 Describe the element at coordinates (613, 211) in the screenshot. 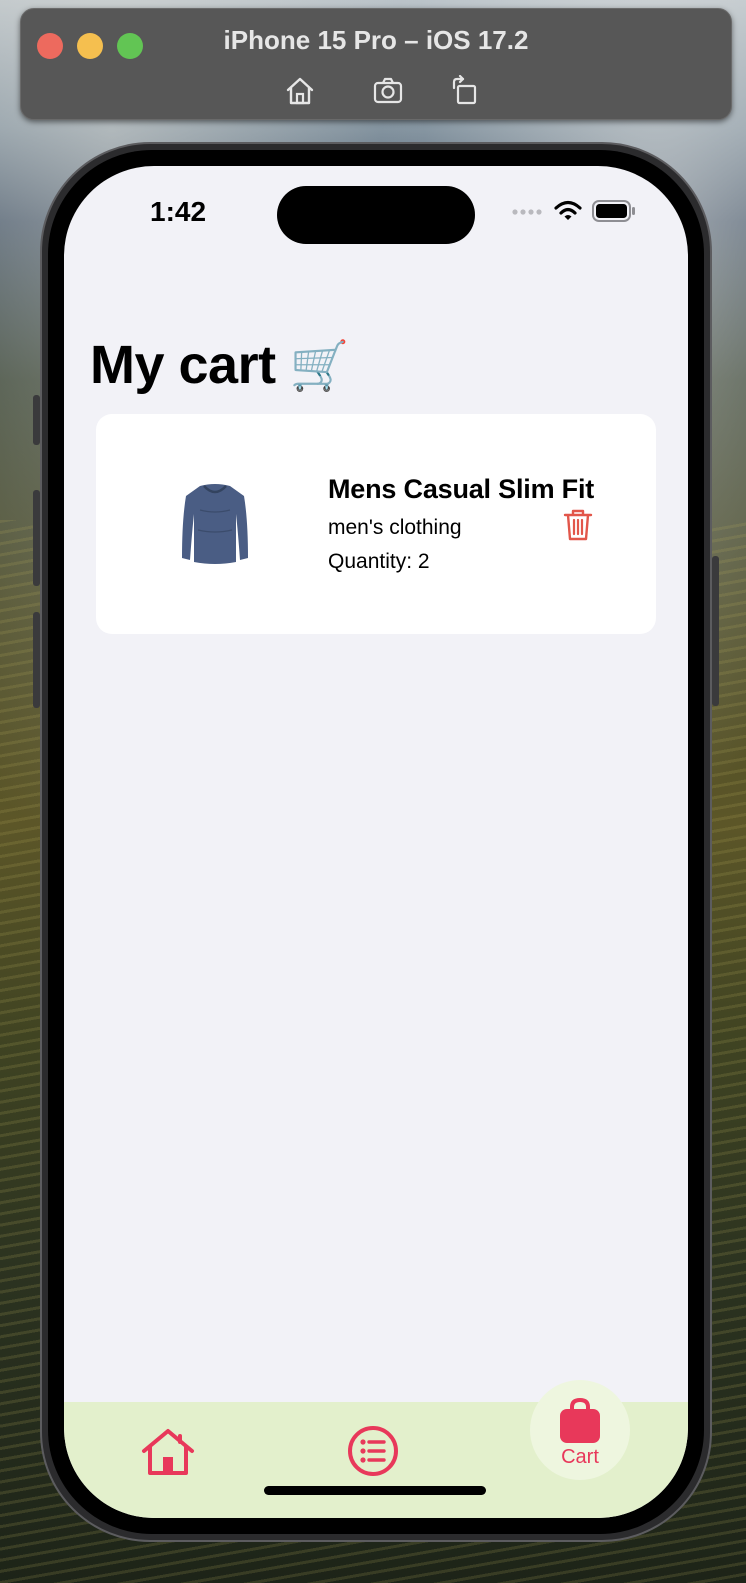

I see `battery-icon` at that location.